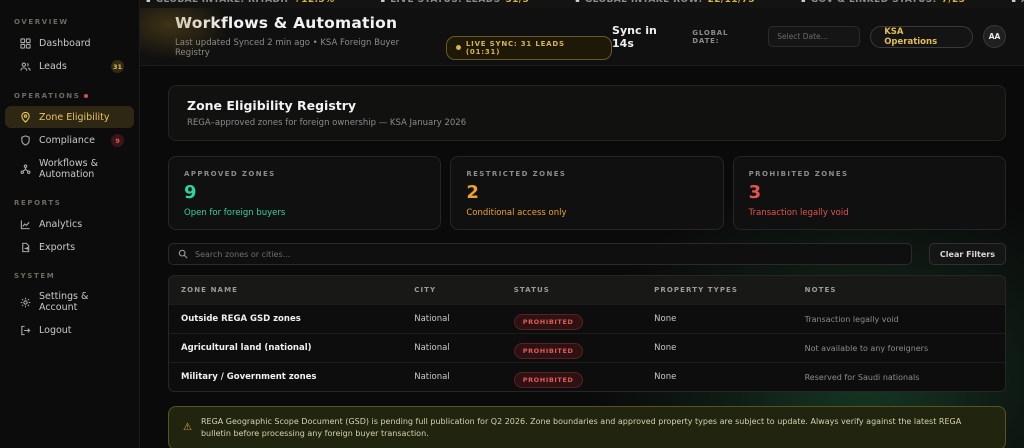 The height and width of the screenshot is (448, 1024). I want to click on section-label-reports: REPORTS, so click(69, 201).